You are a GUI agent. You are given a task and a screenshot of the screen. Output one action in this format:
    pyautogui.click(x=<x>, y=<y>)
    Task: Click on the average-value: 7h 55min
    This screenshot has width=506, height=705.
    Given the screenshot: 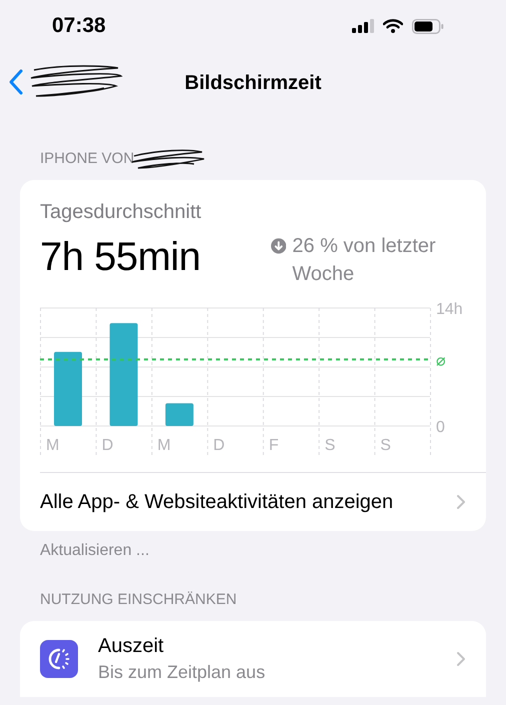 What is the action you would take?
    pyautogui.click(x=121, y=257)
    